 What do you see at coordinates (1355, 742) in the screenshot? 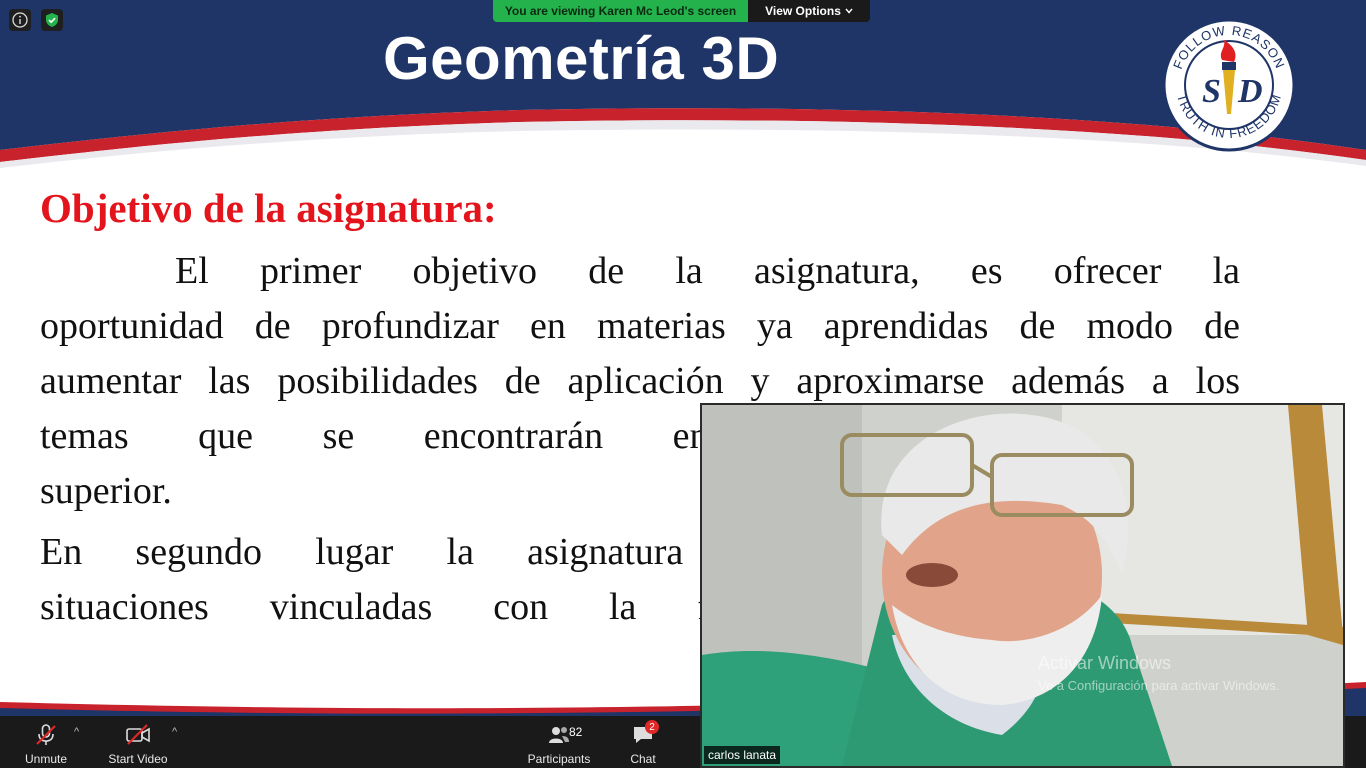
I see `toolbar-right-edge` at bounding box center [1355, 742].